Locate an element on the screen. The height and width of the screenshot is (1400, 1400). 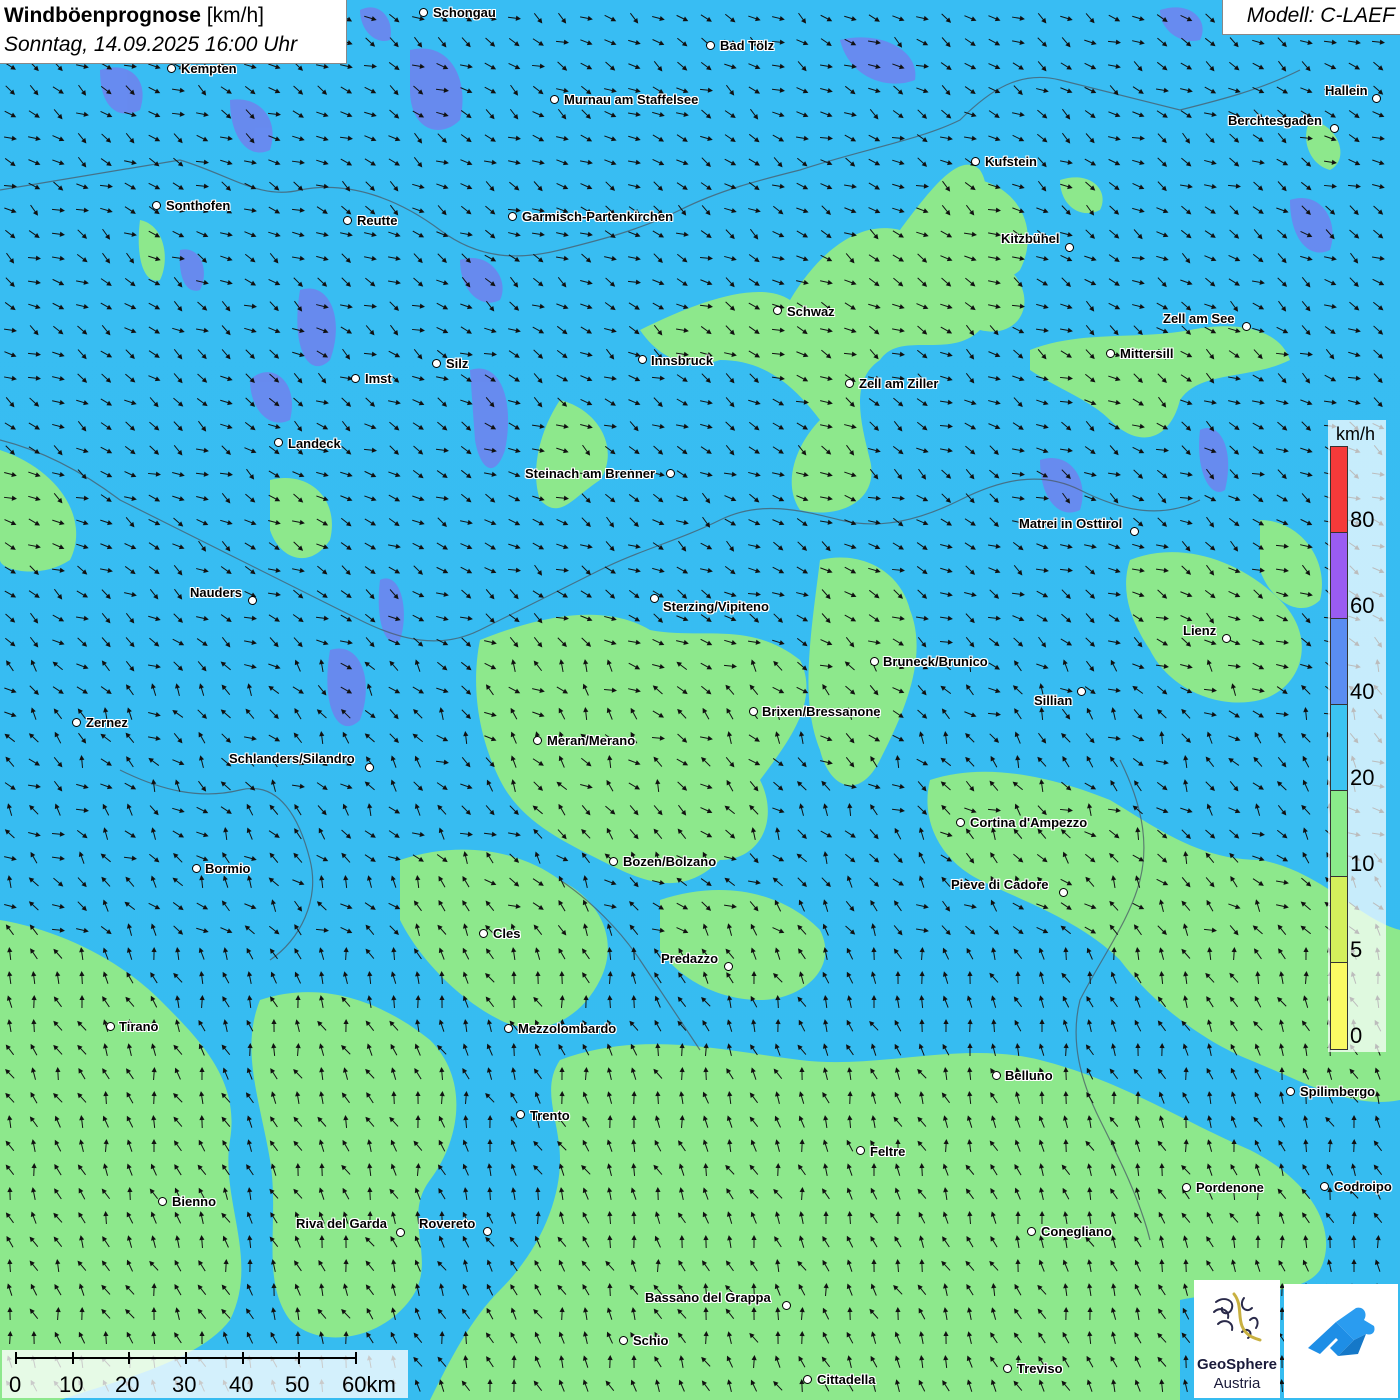
city-label-bruneck: Bruneck/Brunico is located at coordinates (935, 661).